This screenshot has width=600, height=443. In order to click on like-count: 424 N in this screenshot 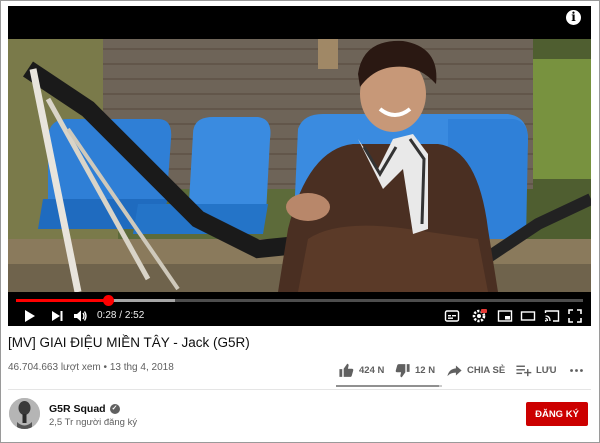, I will do `click(372, 370)`.